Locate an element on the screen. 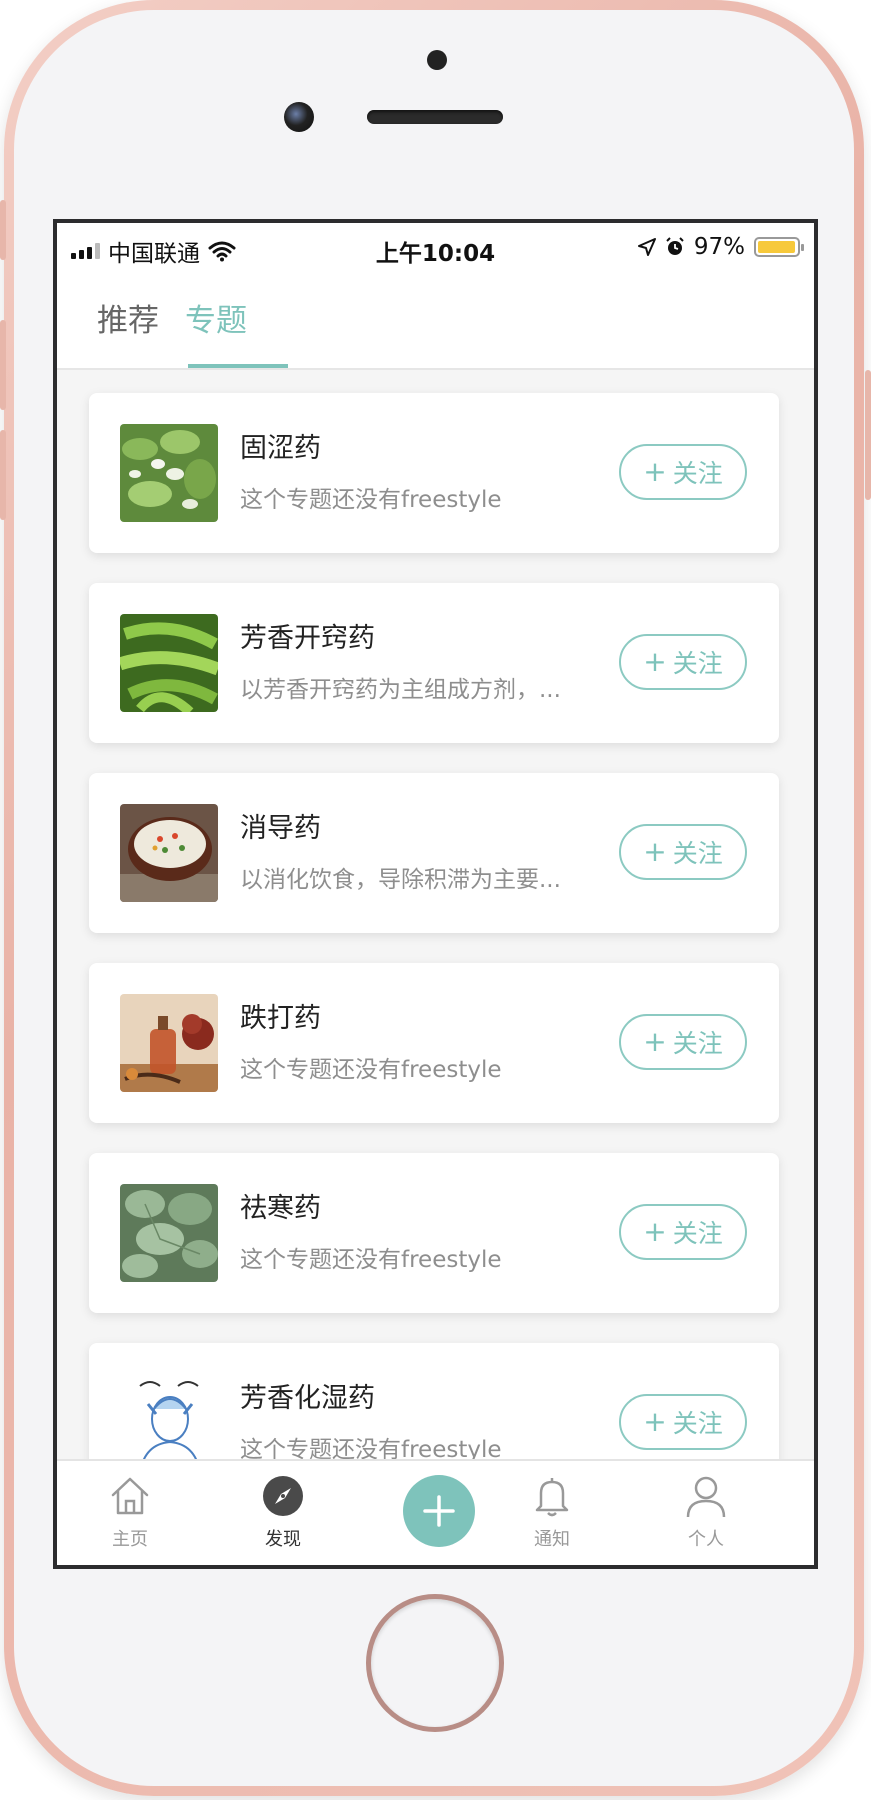  tab-topics: 专题 is located at coordinates (216, 317).